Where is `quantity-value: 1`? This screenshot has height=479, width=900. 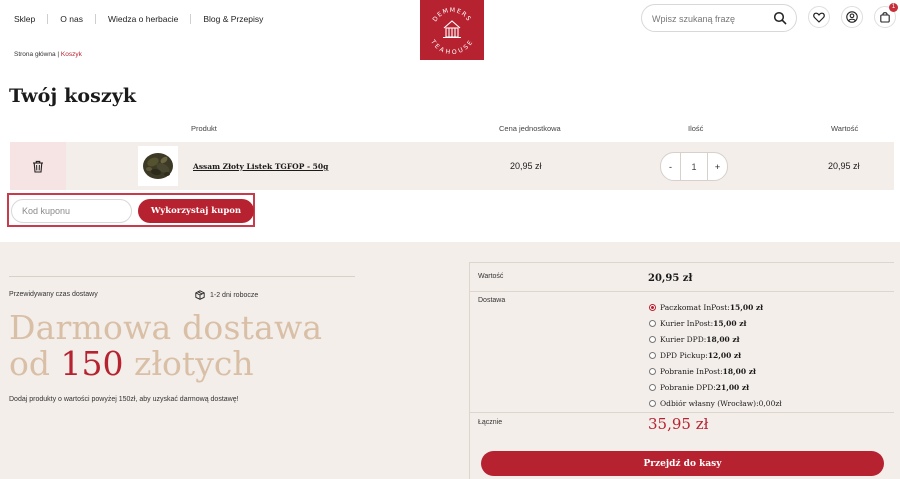 quantity-value: 1 is located at coordinates (694, 166).